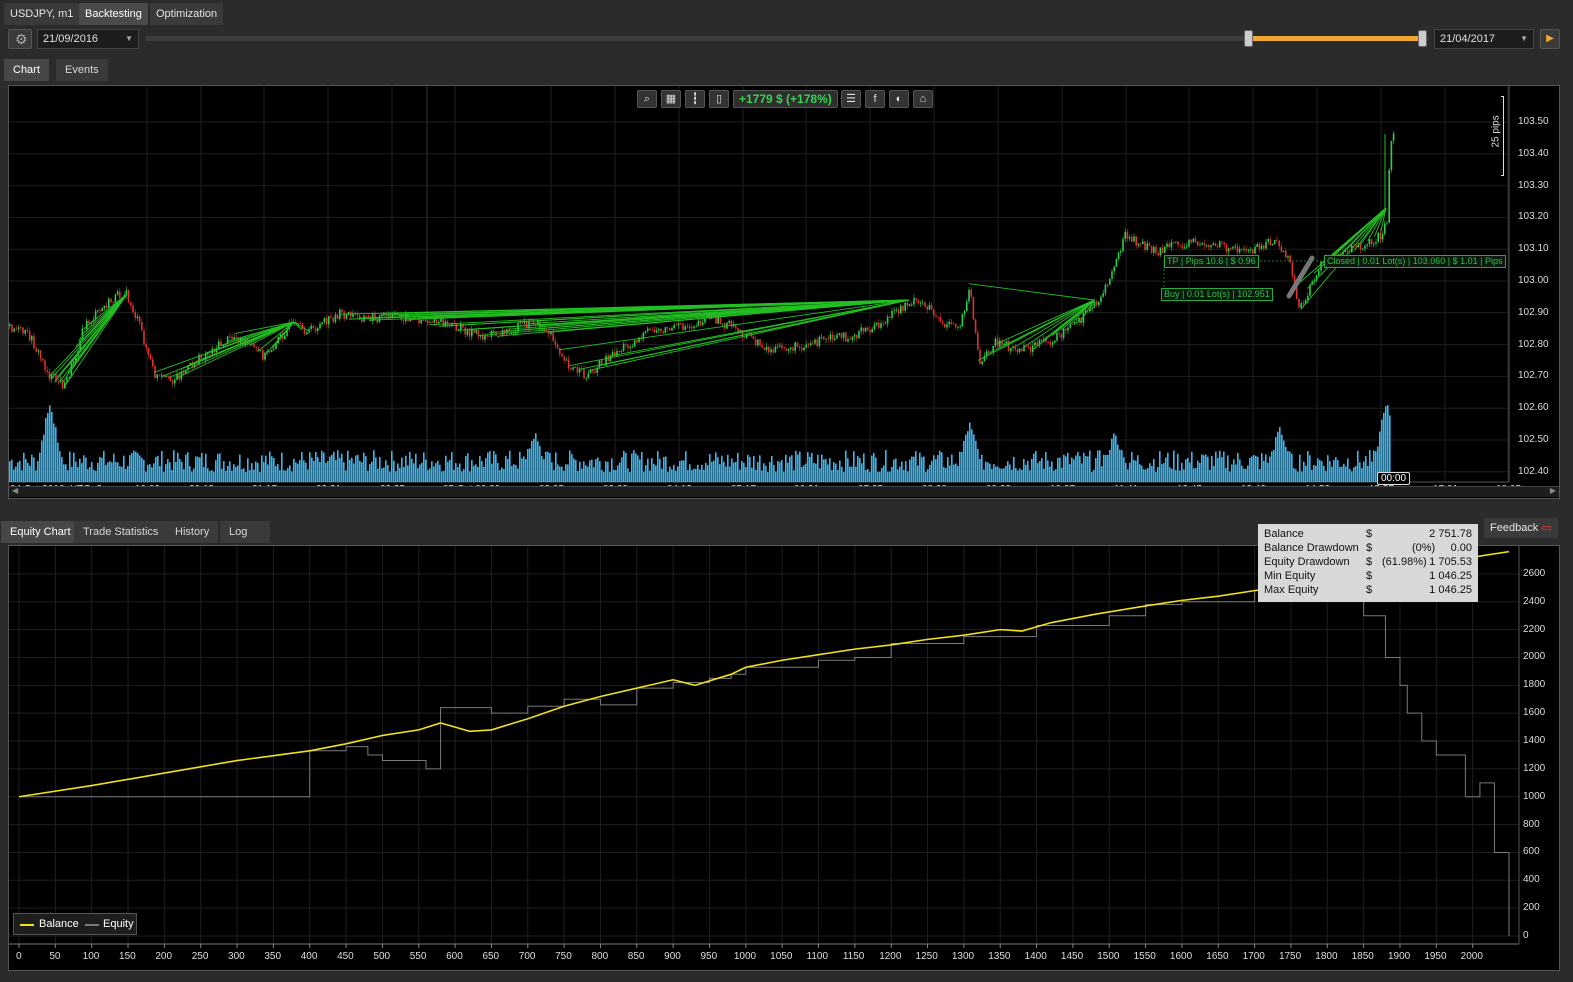 The image size is (1573, 982). I want to click on chart-settings-button: ▦, so click(671, 99).